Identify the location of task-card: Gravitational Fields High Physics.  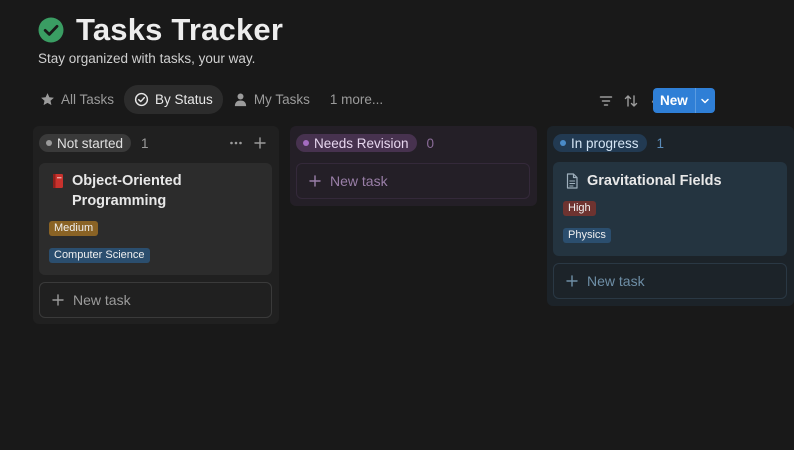
(670, 209).